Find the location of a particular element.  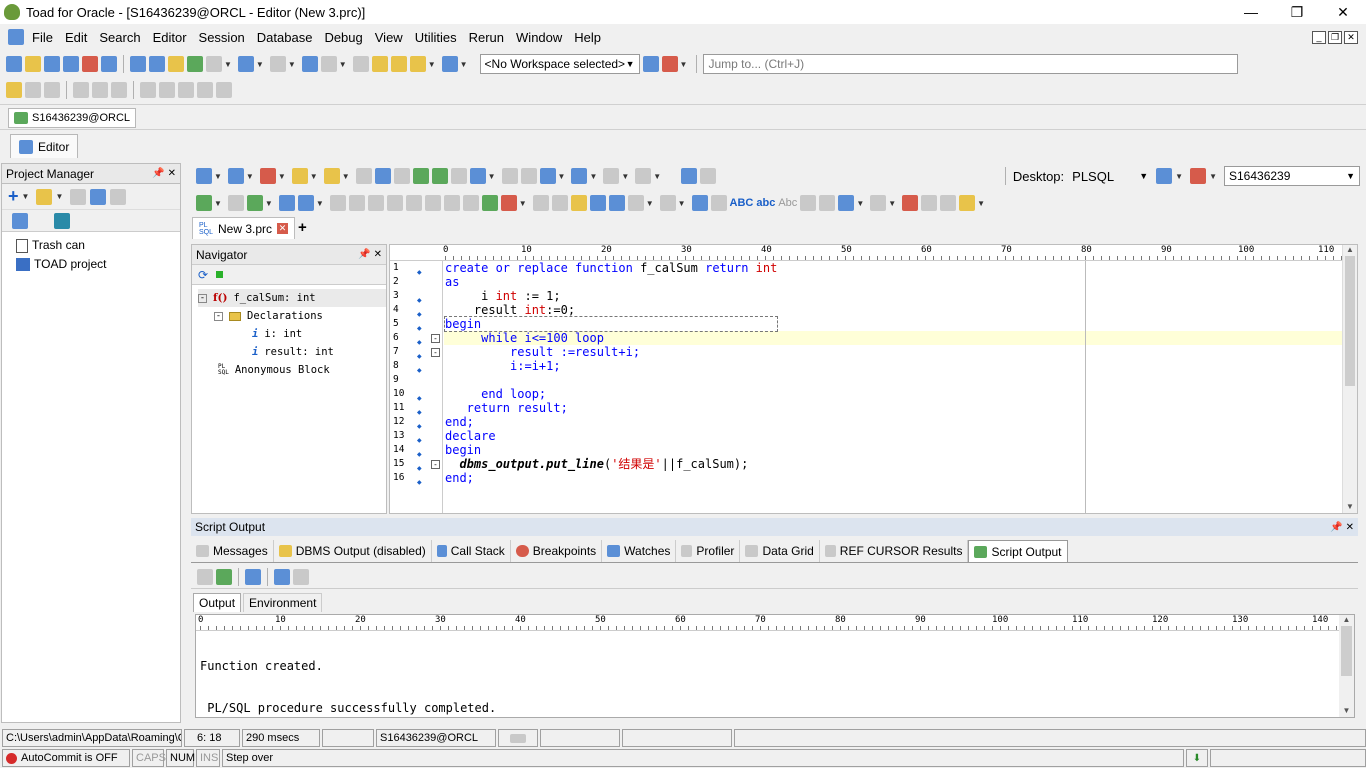

menu-session: Session is located at coordinates (222, 37).